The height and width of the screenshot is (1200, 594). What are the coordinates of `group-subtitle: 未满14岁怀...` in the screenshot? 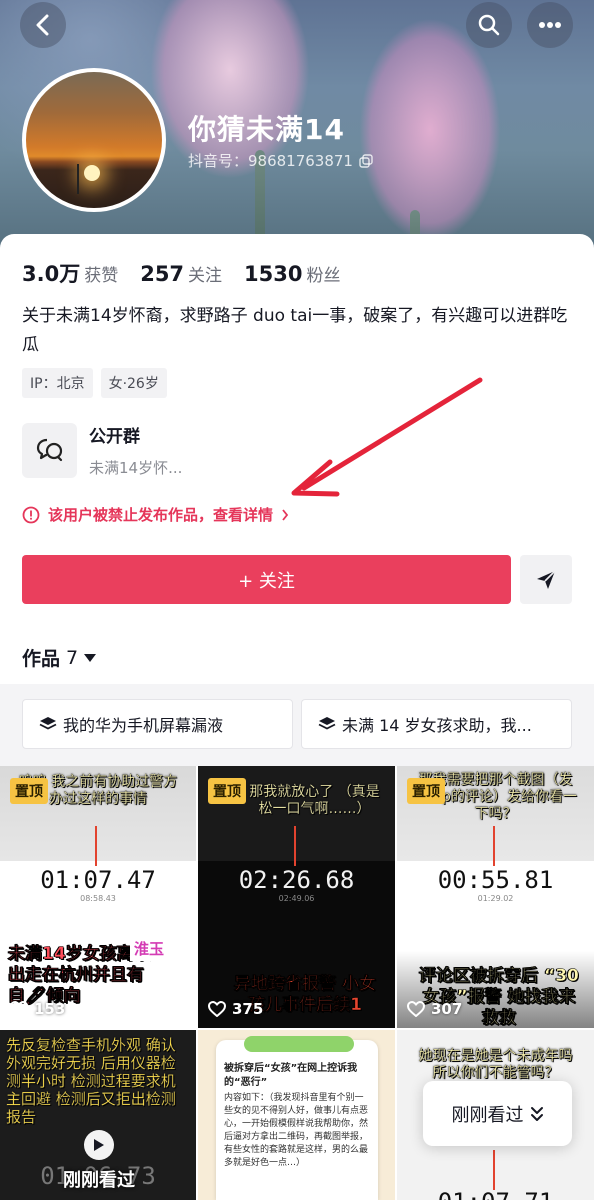 It's located at (136, 468).